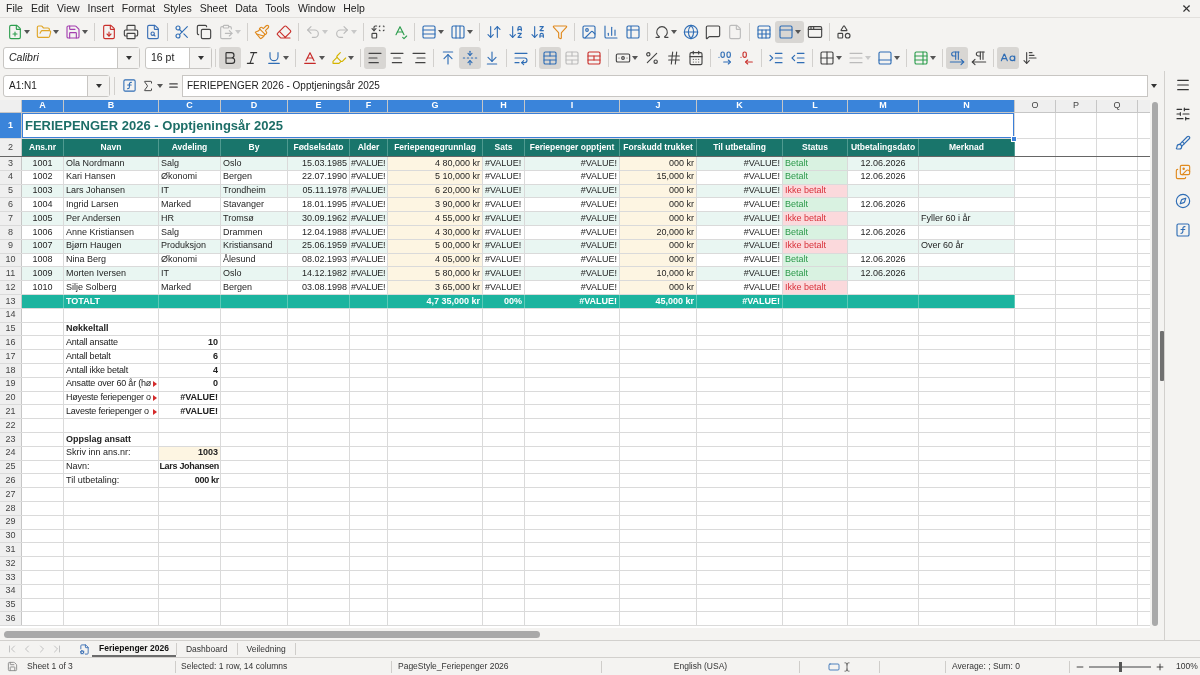 The image size is (1200, 675). What do you see at coordinates (88, 356) in the screenshot?
I see `key-figure-label: Antall betalt` at bounding box center [88, 356].